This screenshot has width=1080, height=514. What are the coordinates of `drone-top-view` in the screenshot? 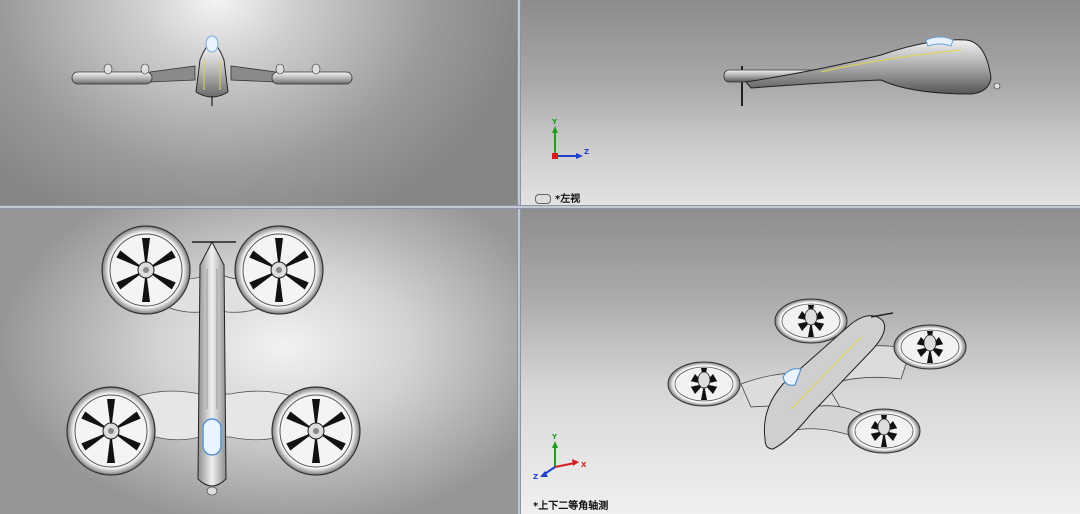 It's located at (213, 360).